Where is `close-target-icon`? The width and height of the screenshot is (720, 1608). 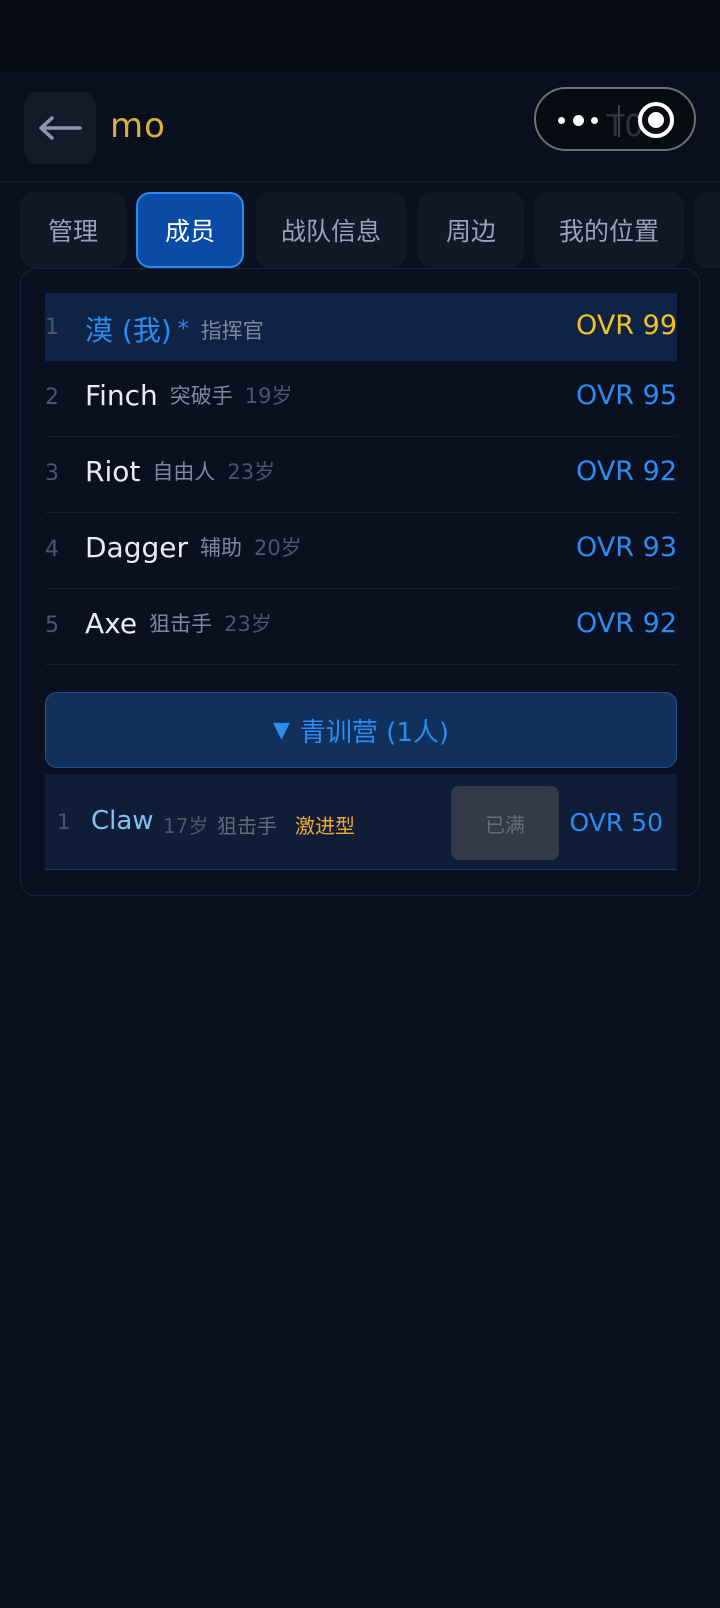
close-target-icon is located at coordinates (656, 120).